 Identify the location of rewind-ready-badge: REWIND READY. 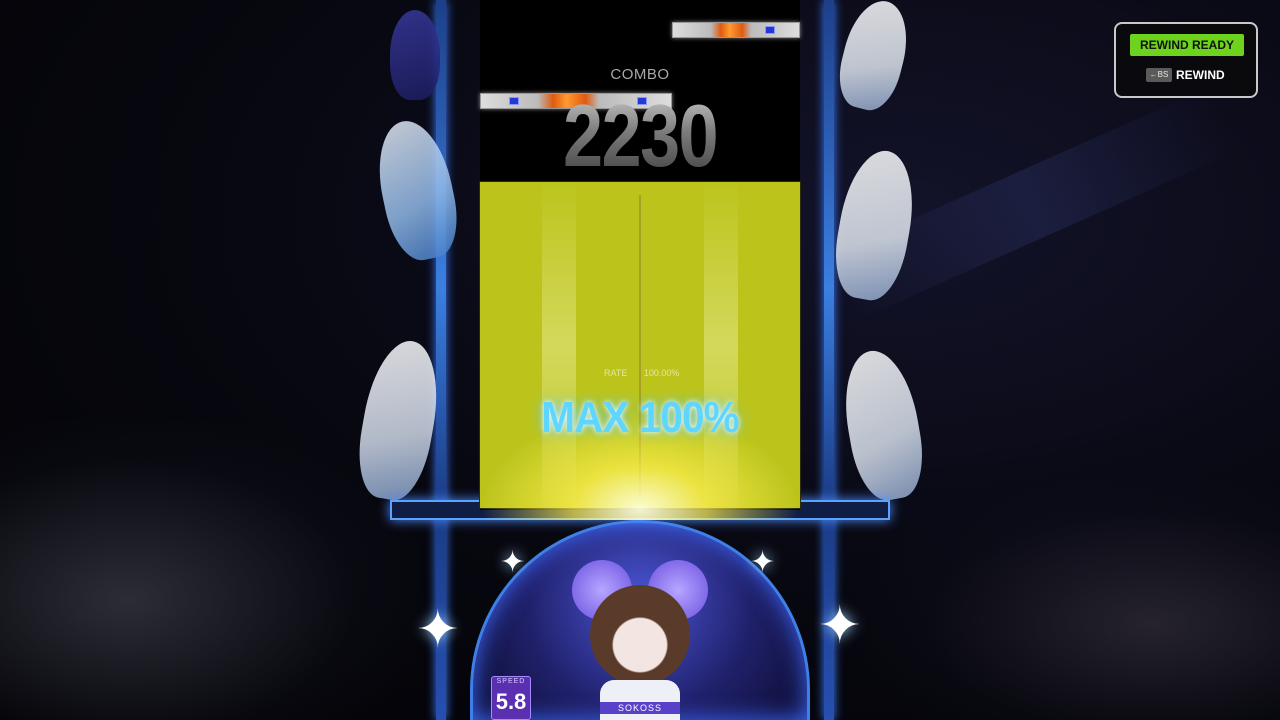
(1187, 45).